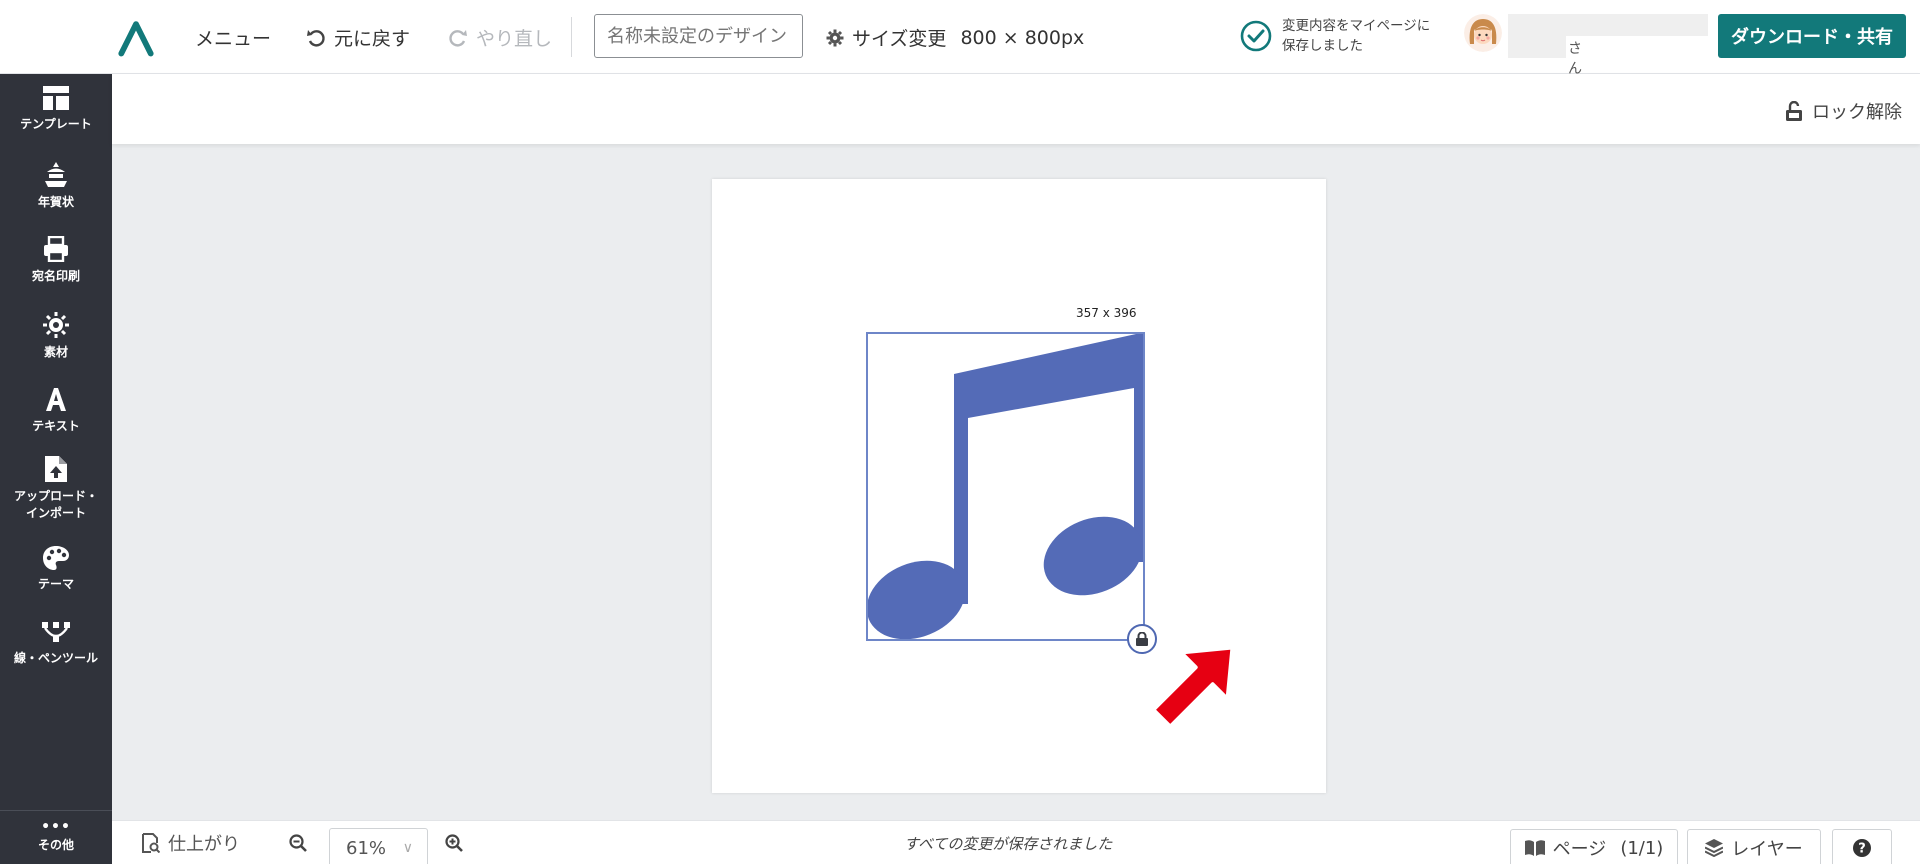 The image size is (1920, 864). I want to click on sidebar-item-text: テキスト, so click(56, 410).